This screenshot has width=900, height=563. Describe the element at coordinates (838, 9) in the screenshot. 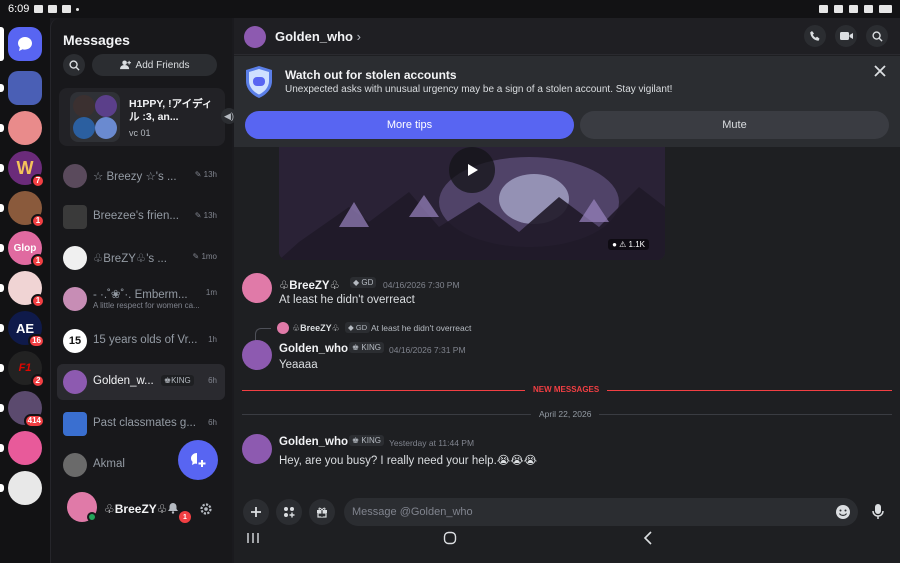

I see `mute-icon` at that location.